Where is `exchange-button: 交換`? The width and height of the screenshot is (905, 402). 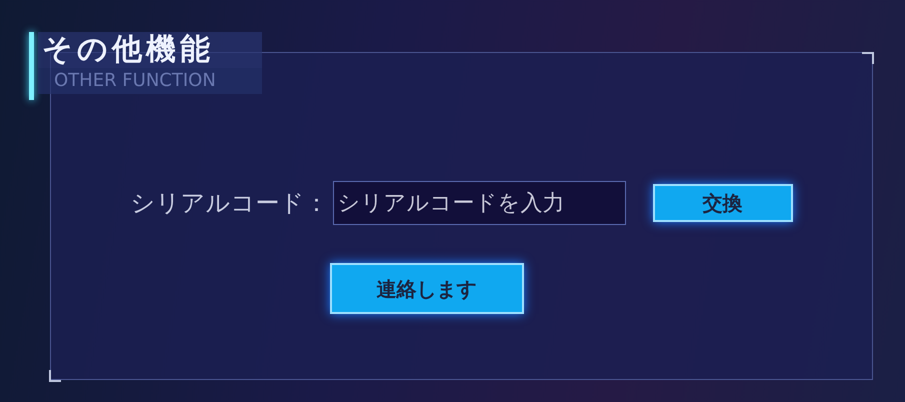
exchange-button: 交換 is located at coordinates (722, 203).